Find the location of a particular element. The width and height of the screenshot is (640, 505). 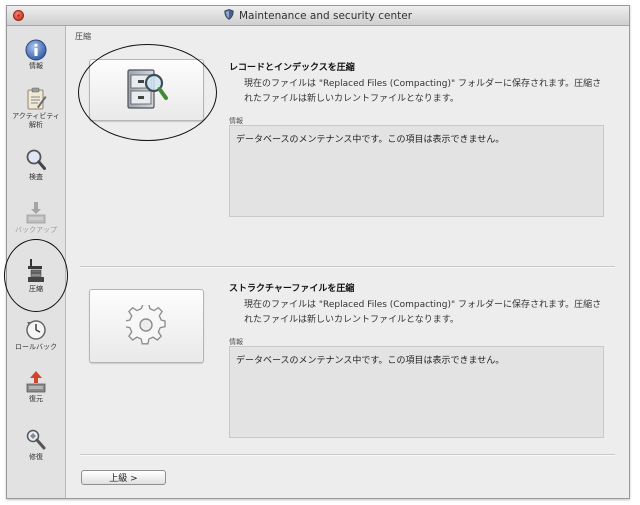

sidebar-item-label: ロールバック is located at coordinates (36, 347).